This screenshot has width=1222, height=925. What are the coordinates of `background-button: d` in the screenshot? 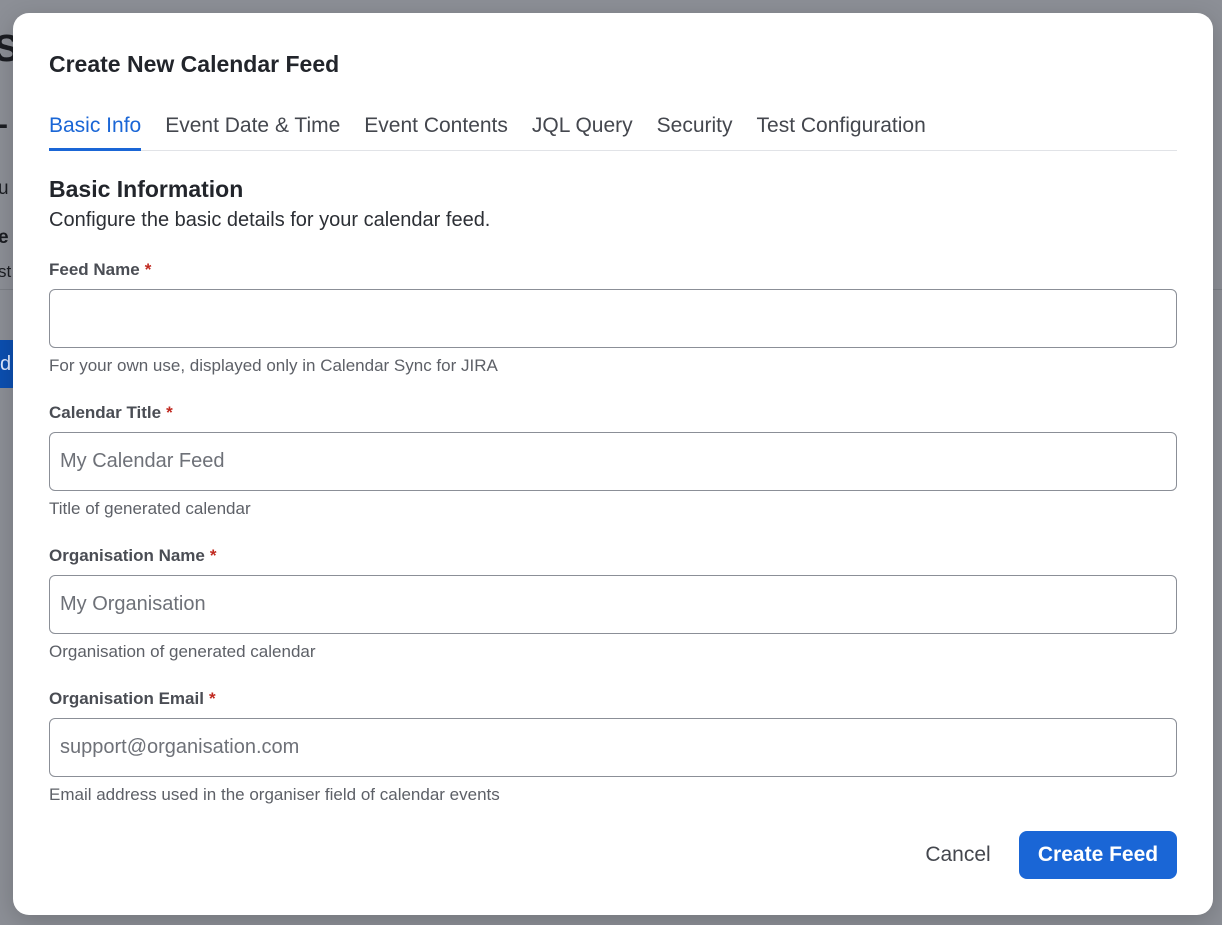 It's located at (7, 364).